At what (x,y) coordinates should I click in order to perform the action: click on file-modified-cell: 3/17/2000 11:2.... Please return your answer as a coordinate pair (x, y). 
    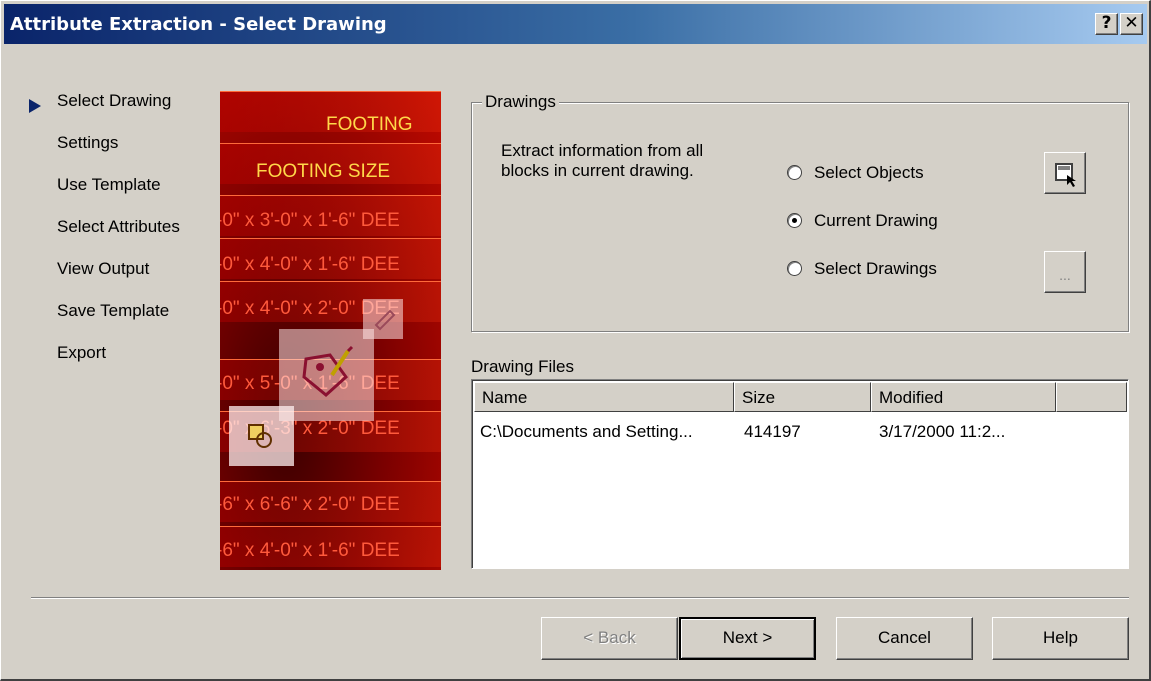
    Looking at the image, I should click on (942, 431).